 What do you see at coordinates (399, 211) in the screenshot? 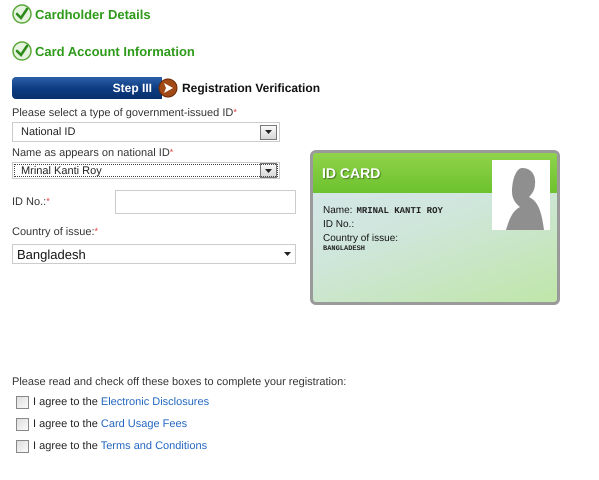
I see `card-value: MRINAL KANTI ROY` at bounding box center [399, 211].